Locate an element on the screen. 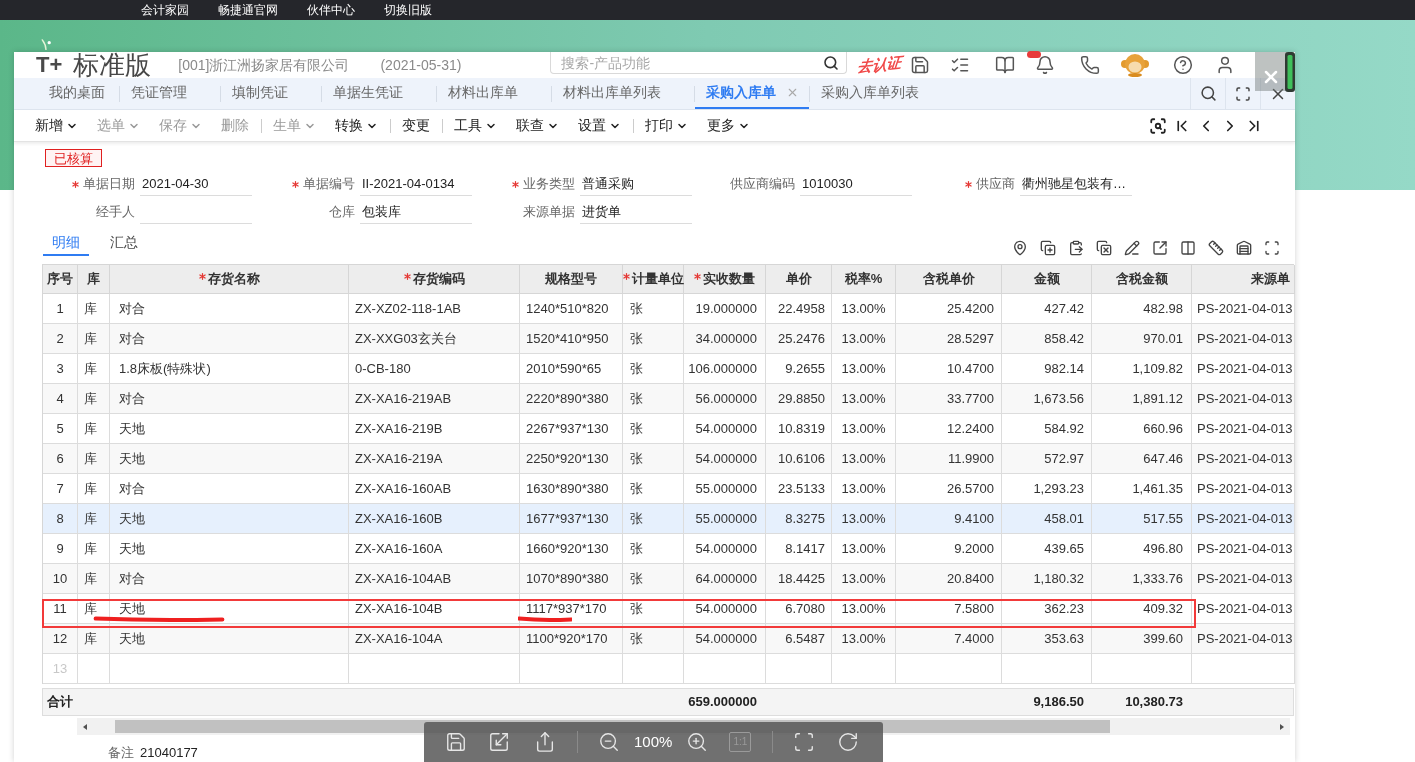  document-search-icon is located at coordinates (1158, 125).